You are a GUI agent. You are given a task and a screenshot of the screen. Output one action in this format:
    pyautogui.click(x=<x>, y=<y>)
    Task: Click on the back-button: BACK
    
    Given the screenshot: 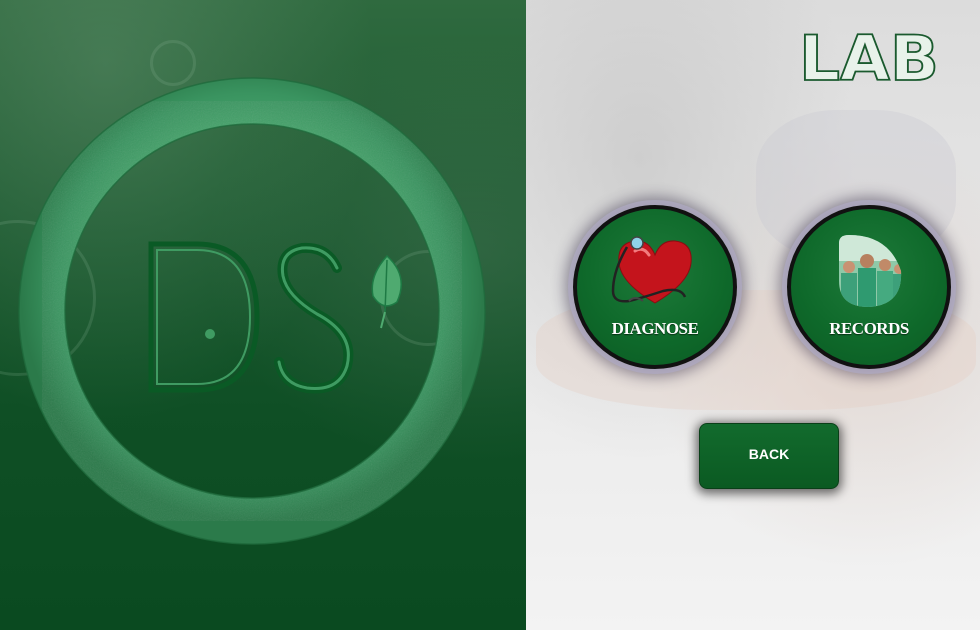 What is the action you would take?
    pyautogui.click(x=769, y=456)
    